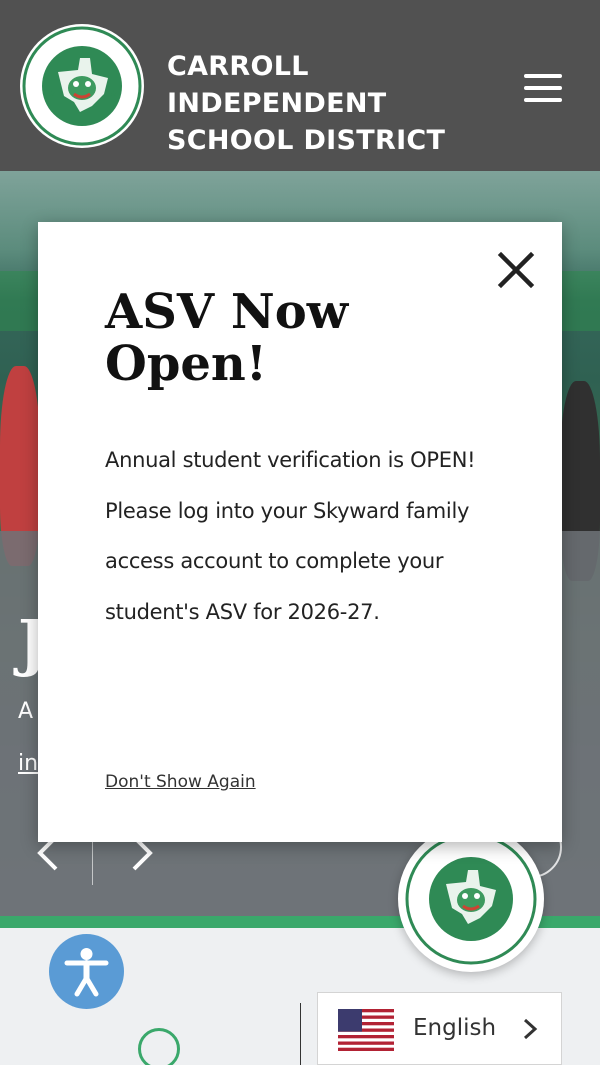 The image size is (600, 1065). Describe the element at coordinates (159, 1046) in the screenshot. I see `circle-icon` at that location.